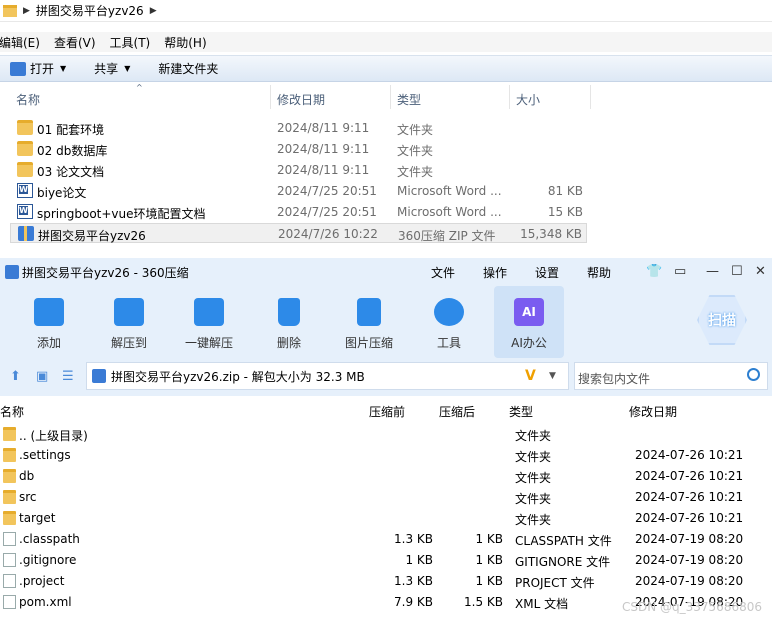  I want to click on archive-name: target, so click(37, 518).